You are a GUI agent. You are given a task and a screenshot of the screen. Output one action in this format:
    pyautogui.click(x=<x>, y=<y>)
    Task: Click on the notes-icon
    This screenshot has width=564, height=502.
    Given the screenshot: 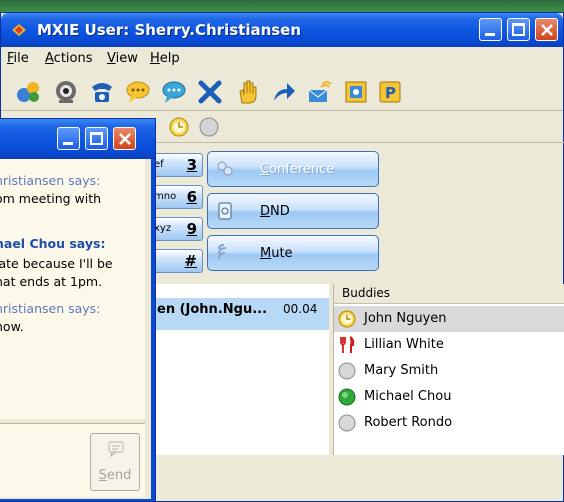 What is the action you would take?
    pyautogui.click(x=356, y=92)
    